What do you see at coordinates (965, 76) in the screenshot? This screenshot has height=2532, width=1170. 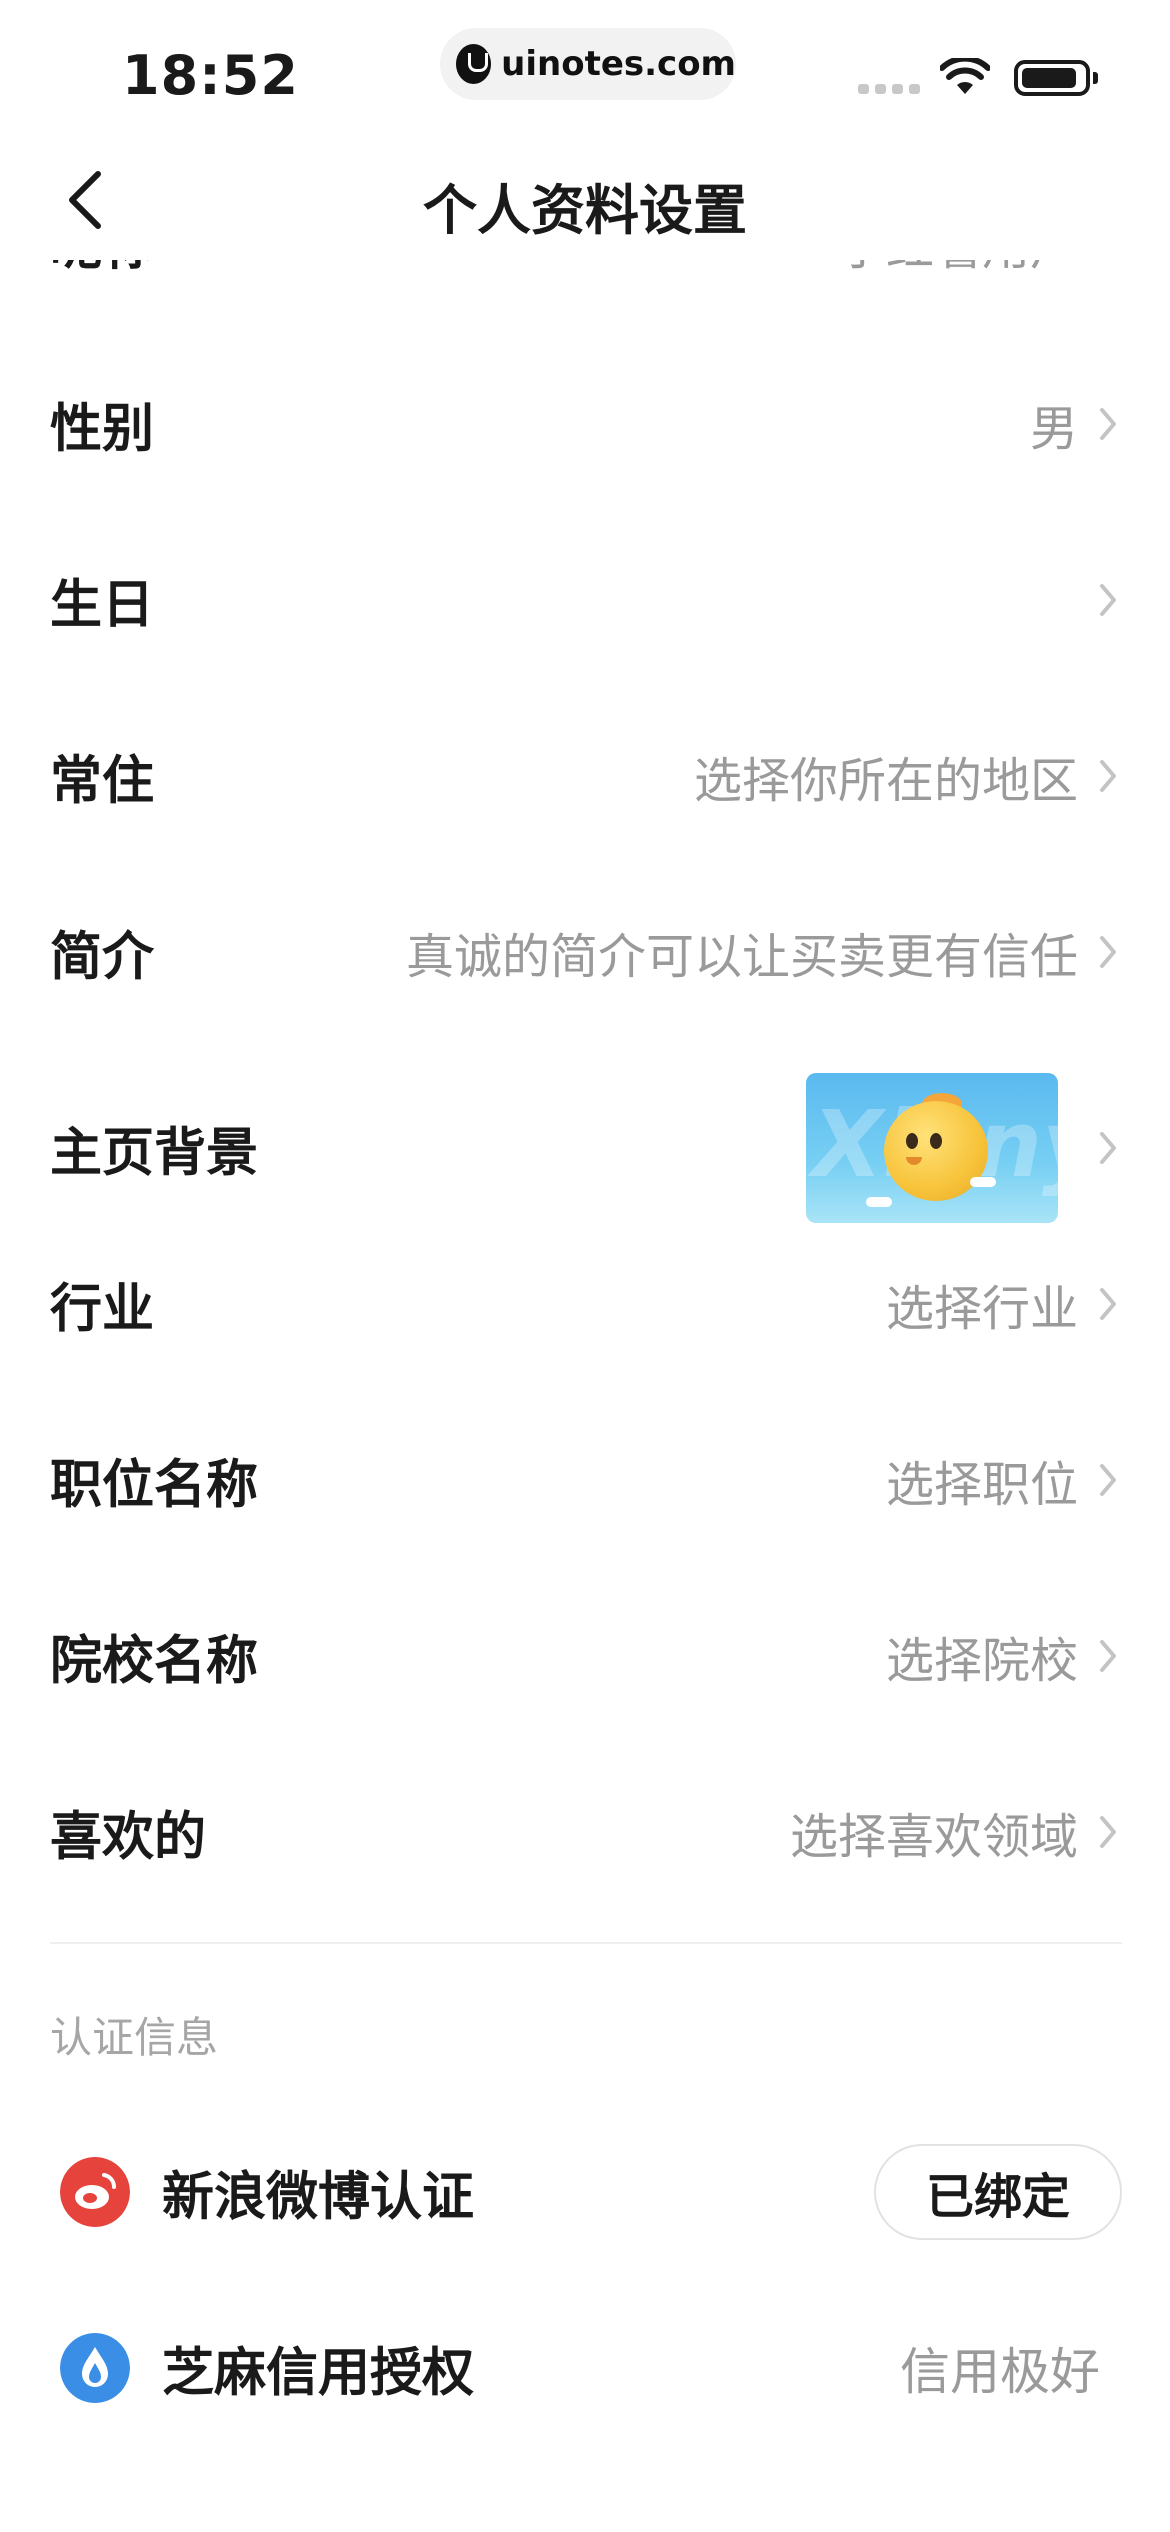 I see `wifi-icon` at bounding box center [965, 76].